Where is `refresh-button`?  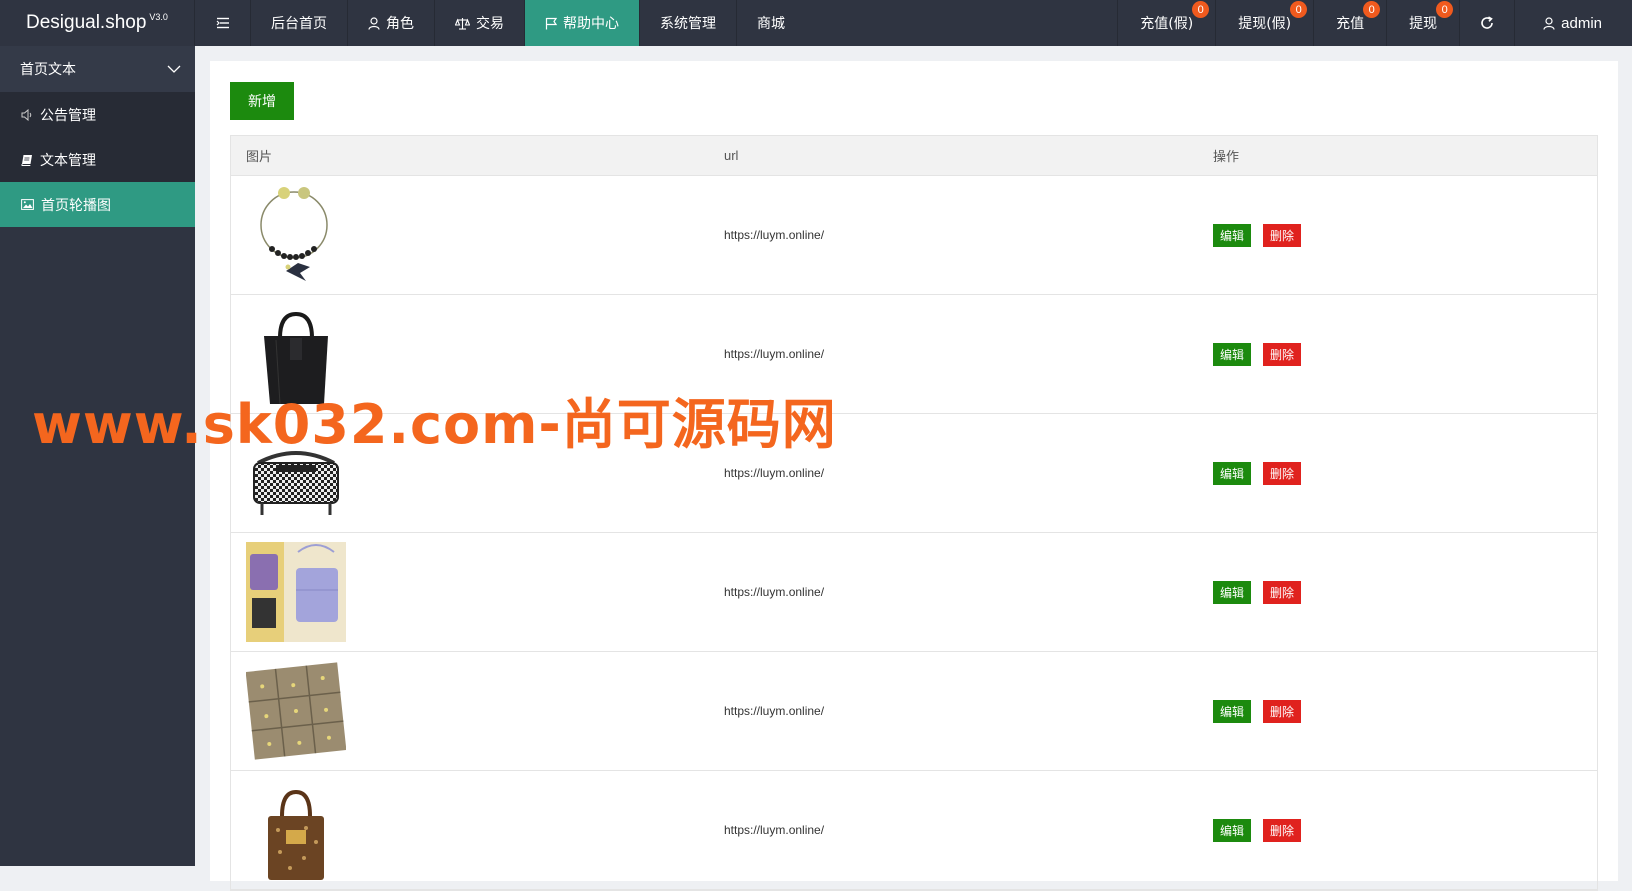
refresh-button is located at coordinates (1486, 23).